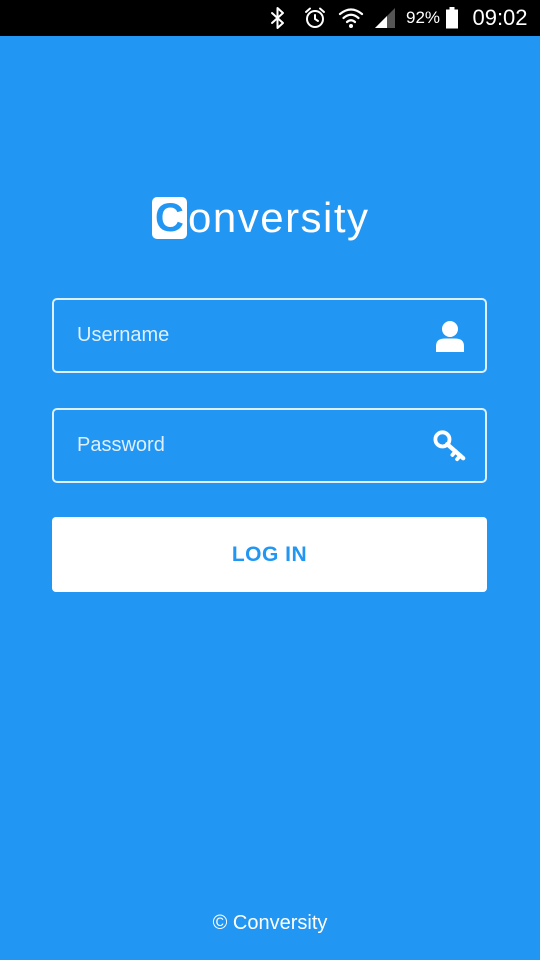 This screenshot has height=960, width=540. What do you see at coordinates (385, 18) in the screenshot?
I see `signal-icon` at bounding box center [385, 18].